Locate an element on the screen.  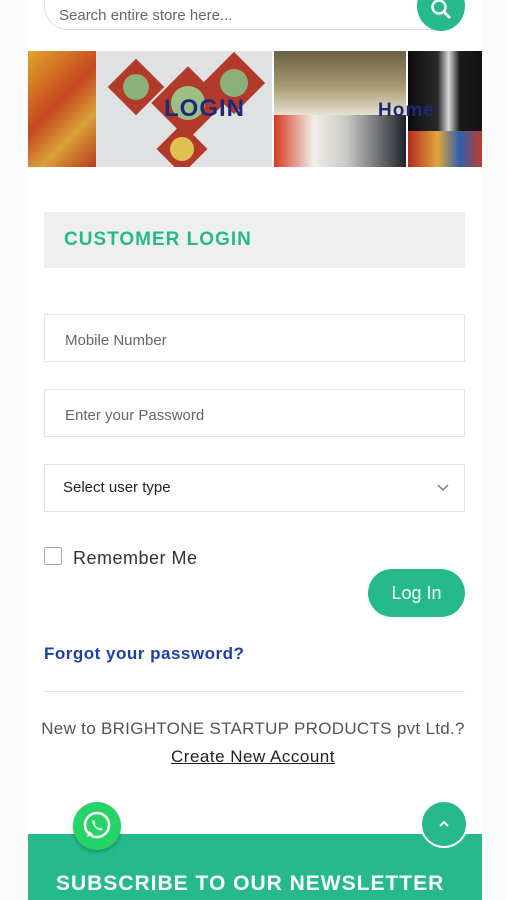
search-input is located at coordinates (229, 15).